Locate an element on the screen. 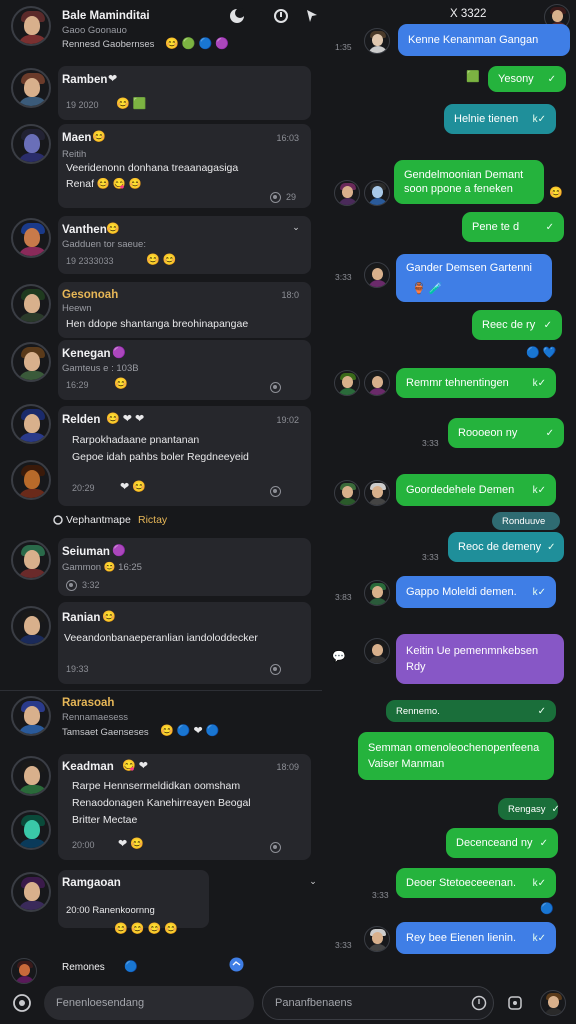 The width and height of the screenshot is (576, 1024). message-bubble: Gappo Moleldi demen. k✓ is located at coordinates (476, 592).